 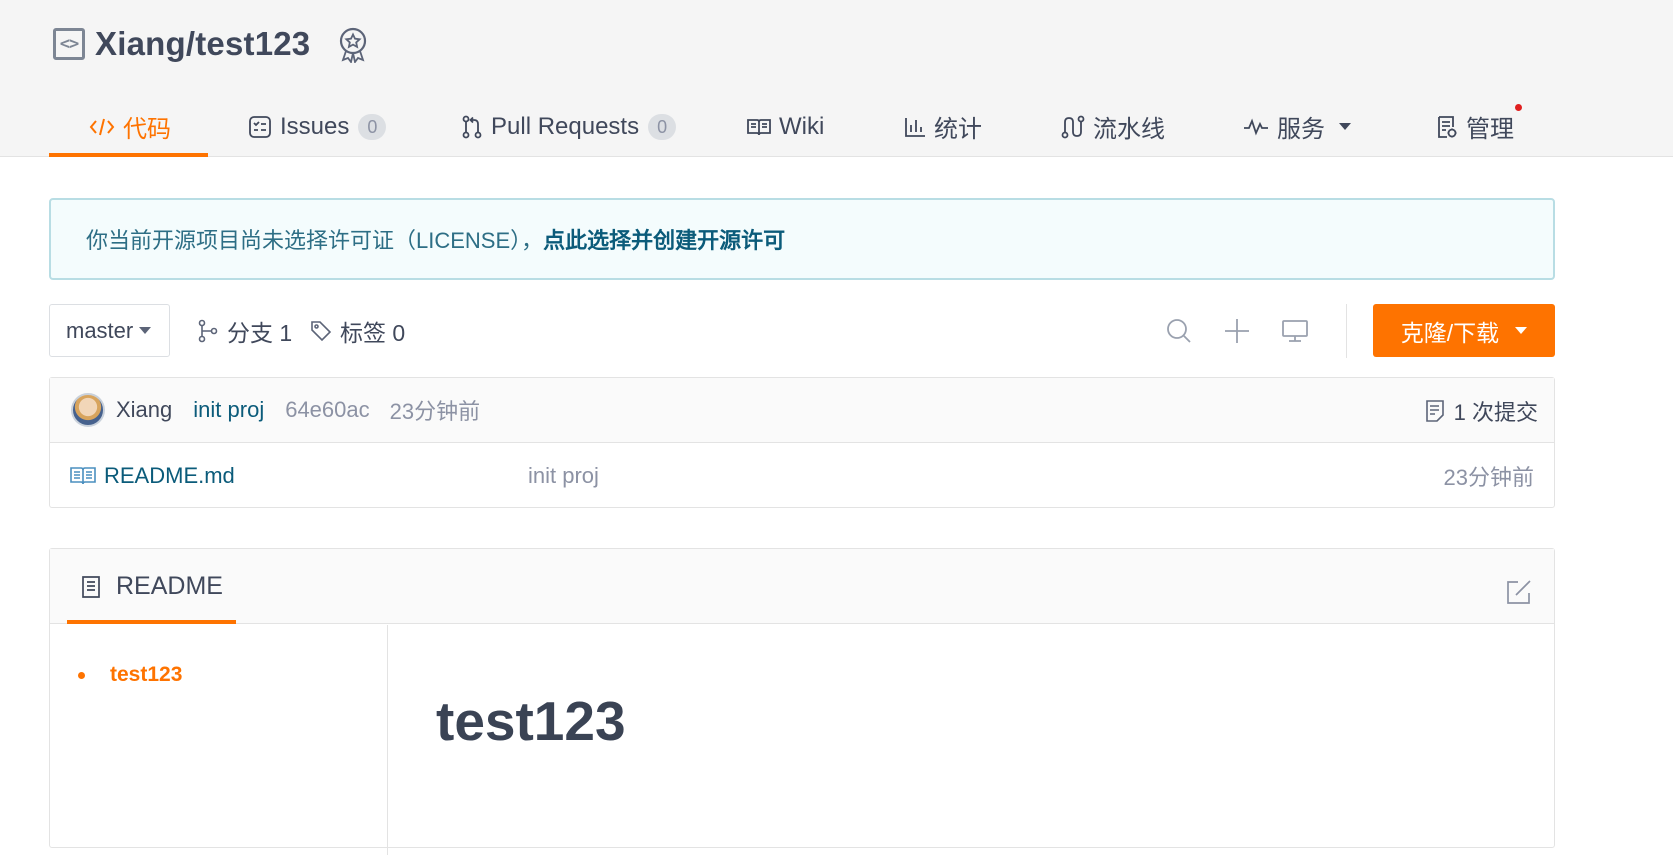 What do you see at coordinates (1495, 412) in the screenshot?
I see `commit-count-label: 1 次提交` at bounding box center [1495, 412].